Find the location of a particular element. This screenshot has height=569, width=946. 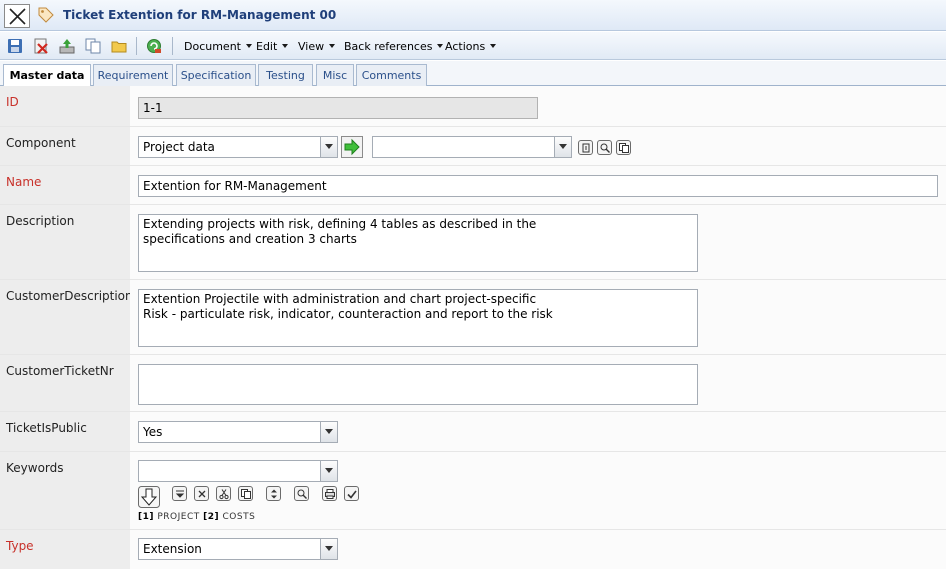

keyword-remove-button is located at coordinates (201, 493).